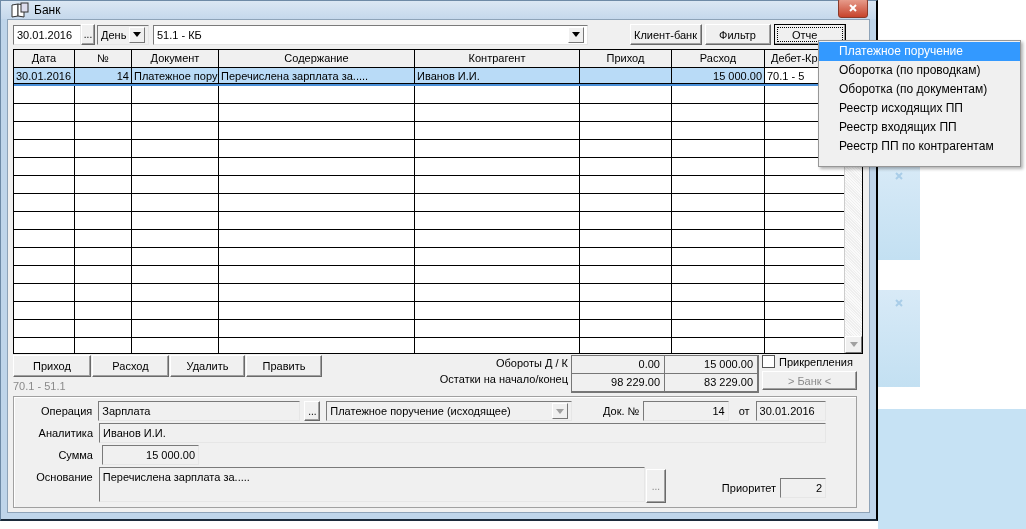 This screenshot has width=1026, height=529. I want to click on field-label: Сумма, so click(75, 455).